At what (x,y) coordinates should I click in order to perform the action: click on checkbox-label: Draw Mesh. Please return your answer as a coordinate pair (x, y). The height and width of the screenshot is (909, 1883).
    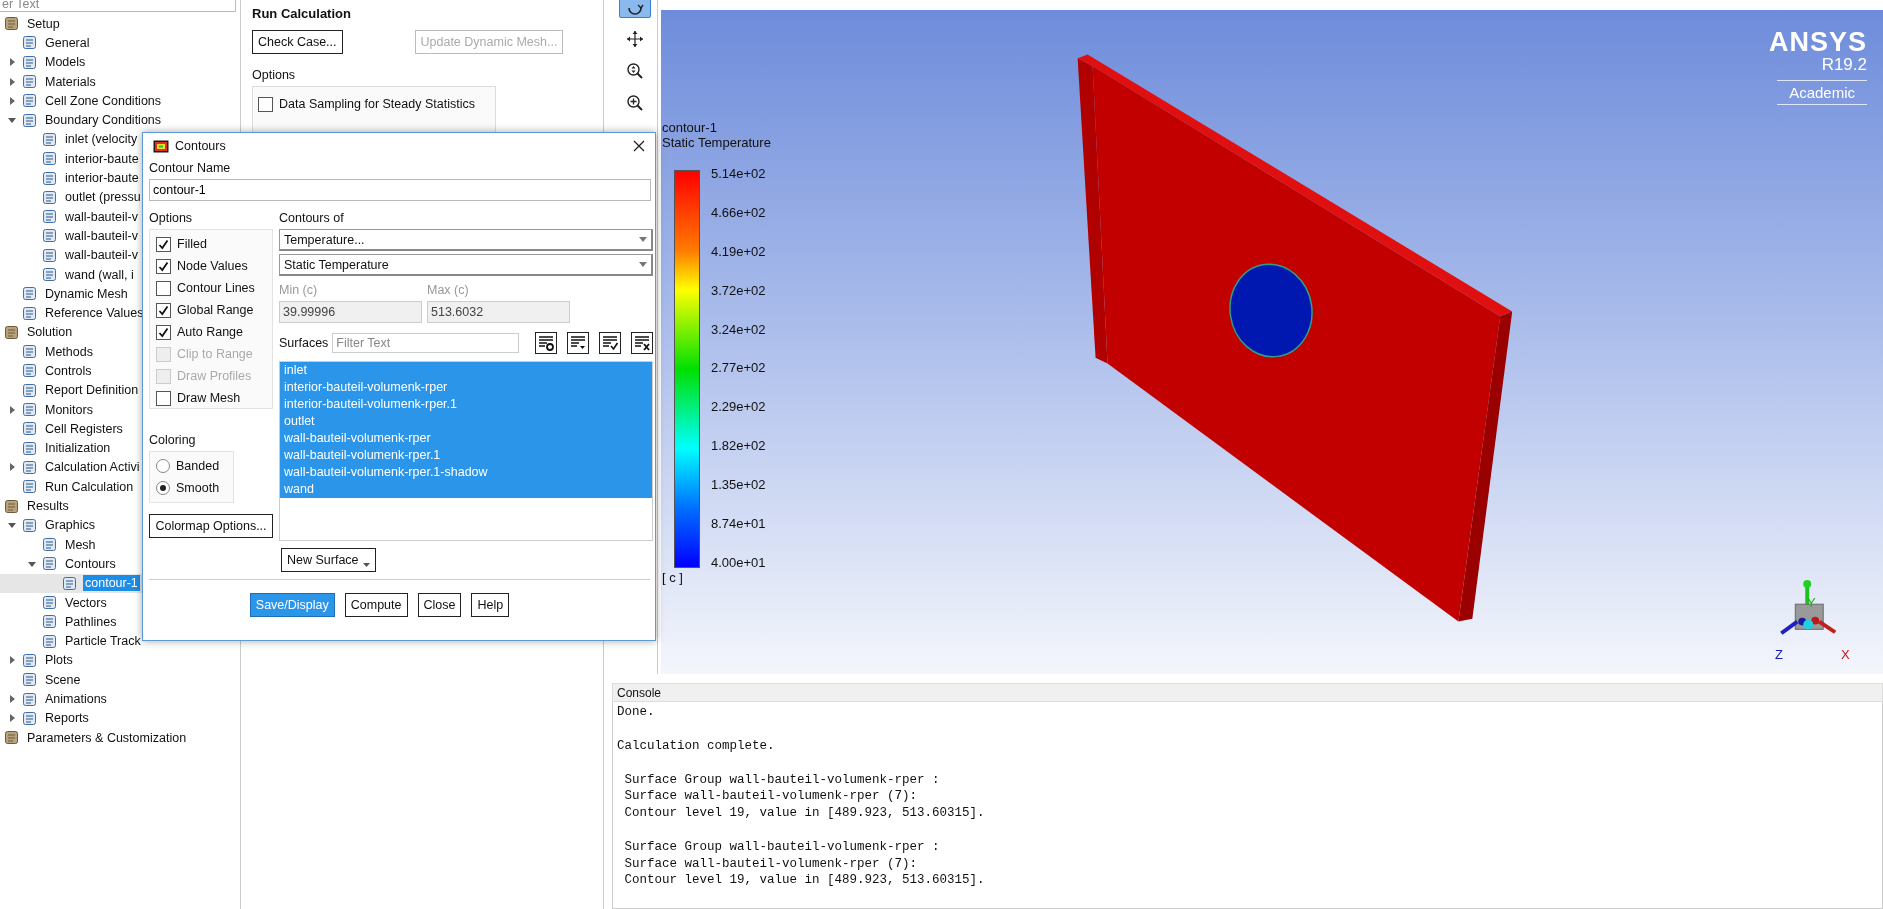
    Looking at the image, I should click on (209, 398).